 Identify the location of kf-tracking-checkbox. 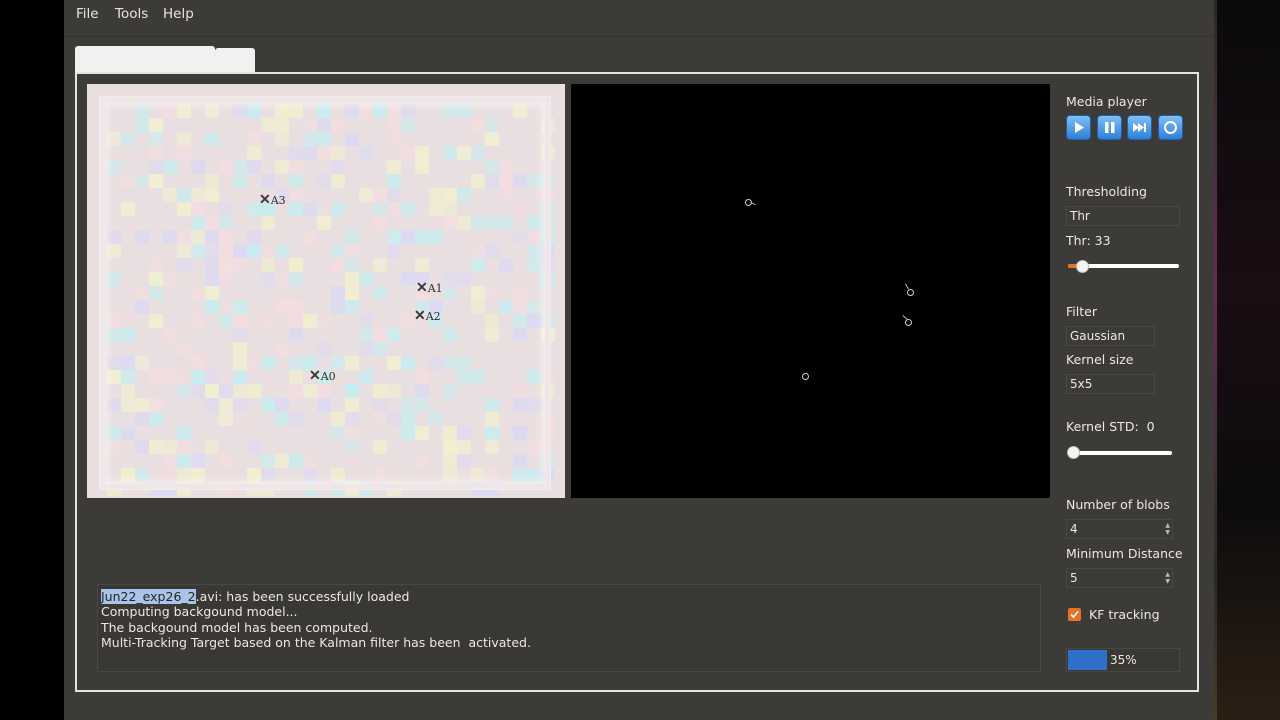
(1074, 614).